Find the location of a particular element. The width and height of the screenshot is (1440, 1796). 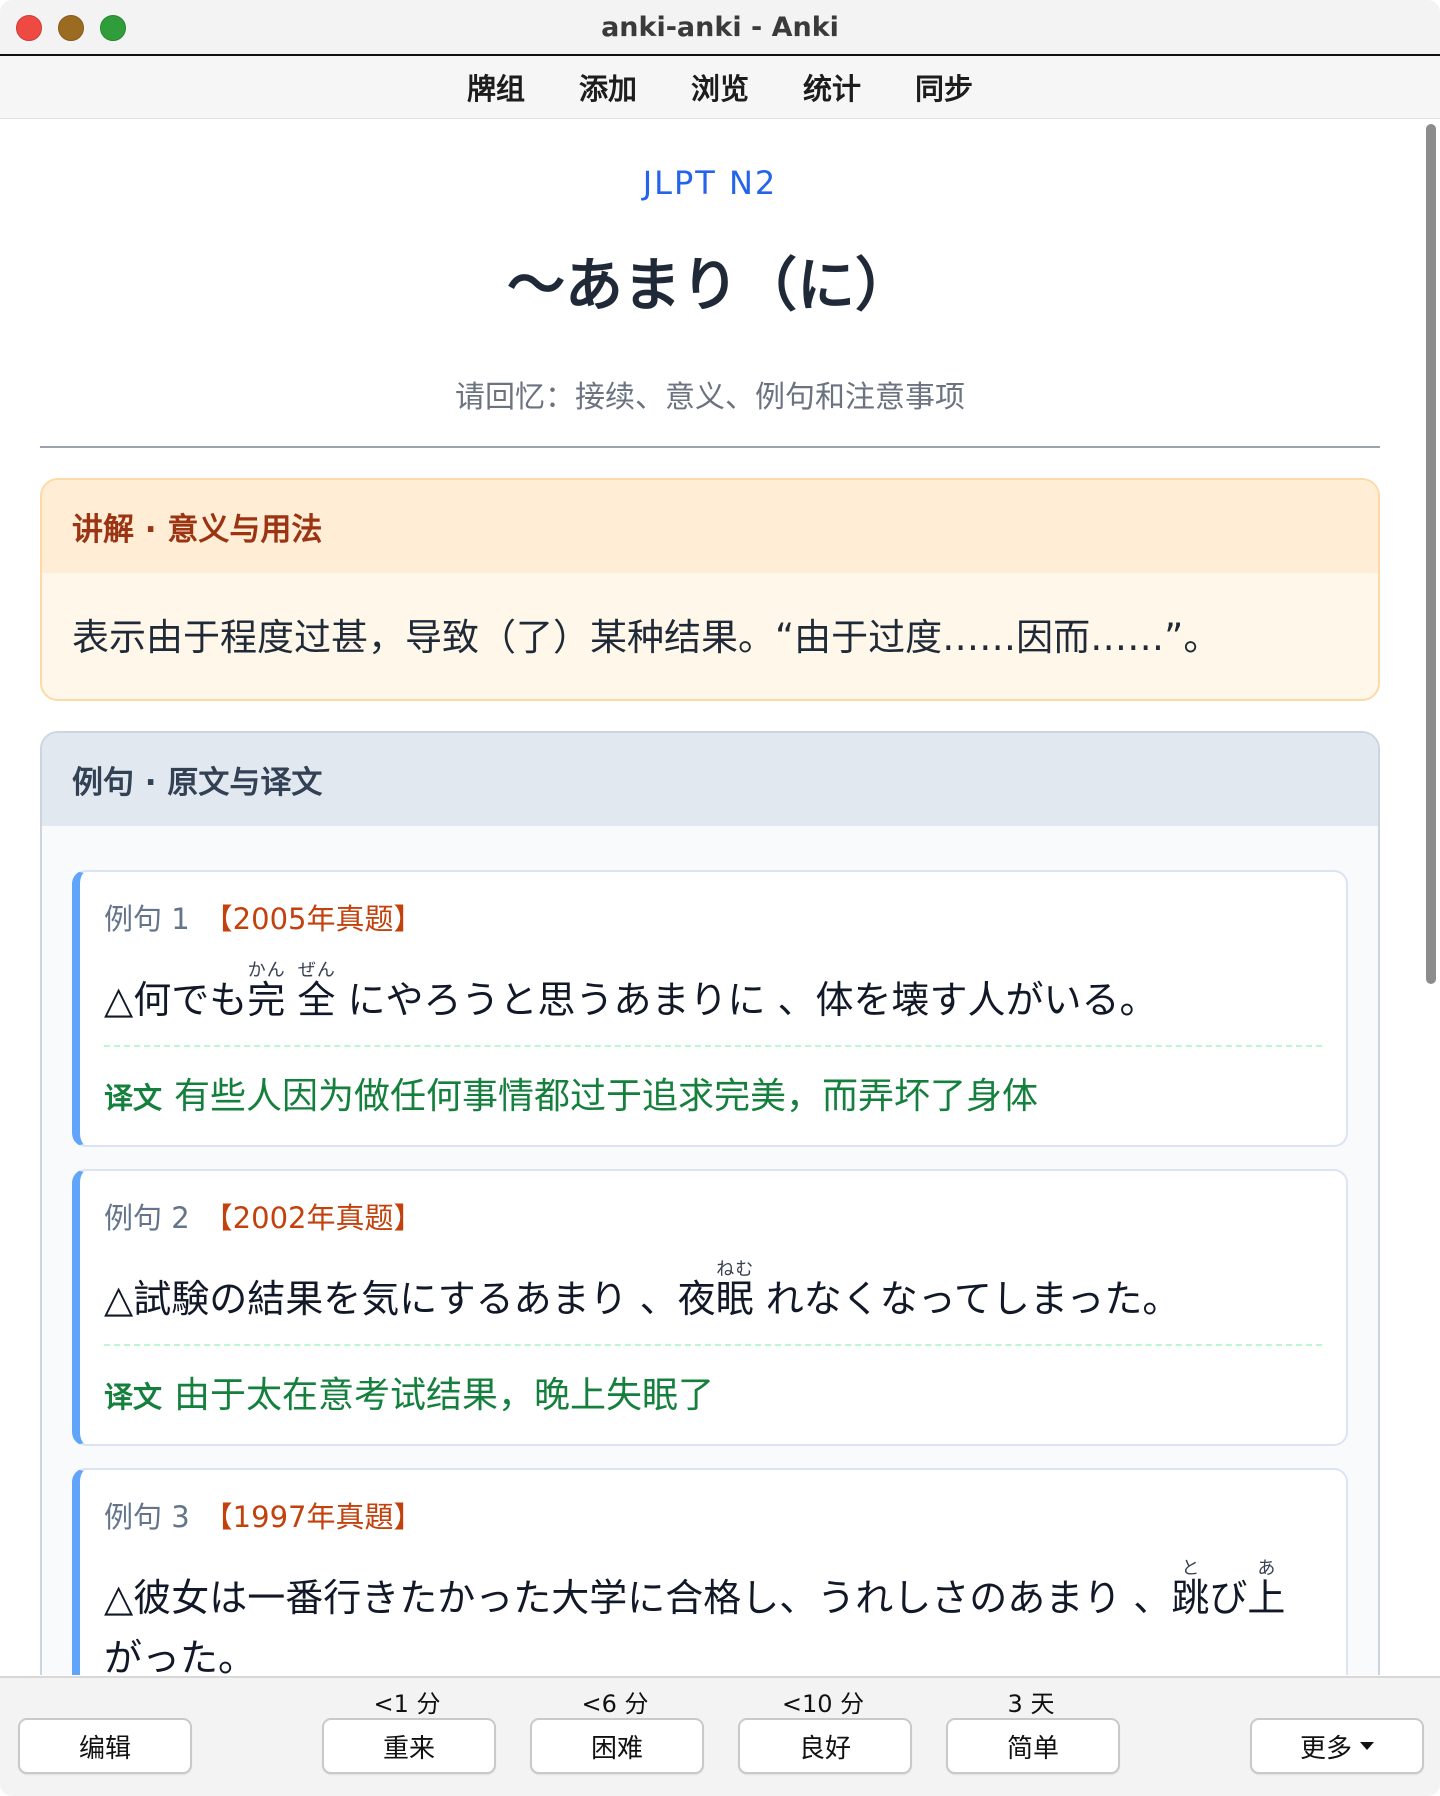

menu-browse: 浏览 is located at coordinates (720, 87).